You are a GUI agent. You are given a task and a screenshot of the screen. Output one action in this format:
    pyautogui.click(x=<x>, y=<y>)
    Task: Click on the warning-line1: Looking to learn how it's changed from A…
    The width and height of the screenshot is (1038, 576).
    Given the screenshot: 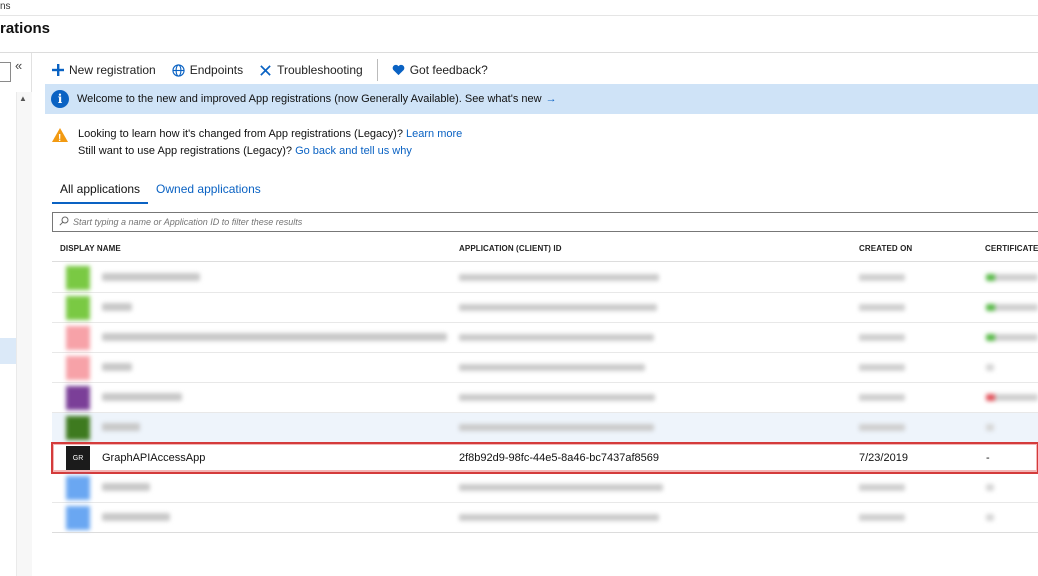 What is the action you would take?
    pyautogui.click(x=240, y=134)
    